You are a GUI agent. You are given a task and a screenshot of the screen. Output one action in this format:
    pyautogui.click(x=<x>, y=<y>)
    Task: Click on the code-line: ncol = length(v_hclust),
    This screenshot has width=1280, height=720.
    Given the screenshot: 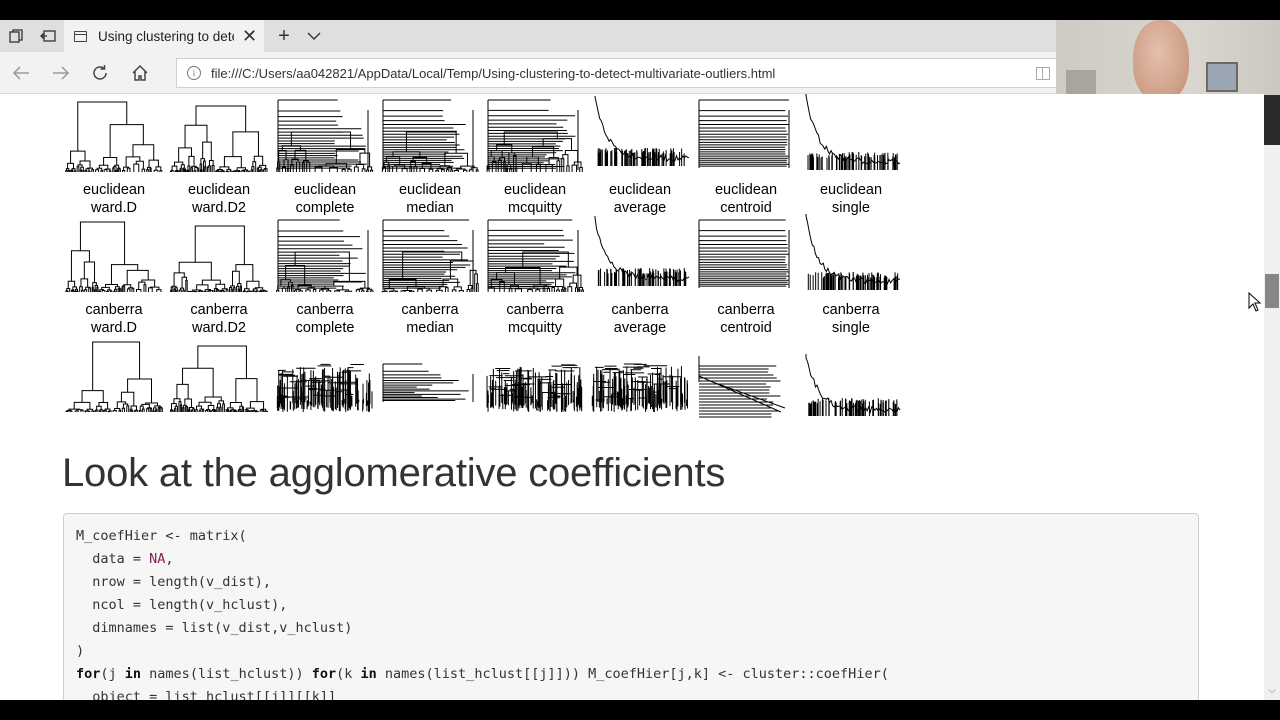 What is the action you would take?
    pyautogui.click(x=182, y=605)
    